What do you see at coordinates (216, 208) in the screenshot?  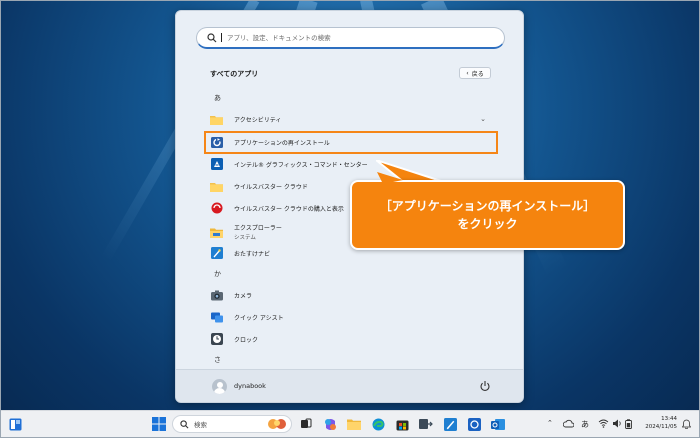 I see `virusbuster-icon` at bounding box center [216, 208].